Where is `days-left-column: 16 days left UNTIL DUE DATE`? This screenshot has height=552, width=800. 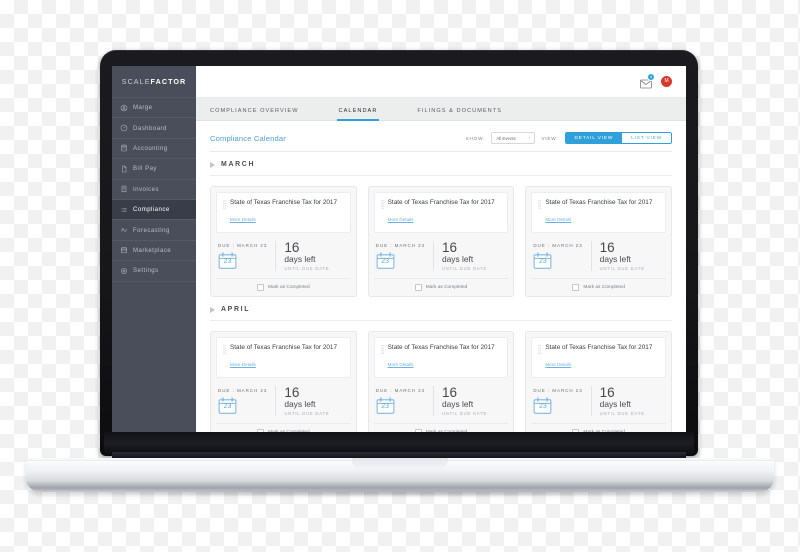
days-left-column: 16 days left UNTIL DUE DATE is located at coordinates (474, 256).